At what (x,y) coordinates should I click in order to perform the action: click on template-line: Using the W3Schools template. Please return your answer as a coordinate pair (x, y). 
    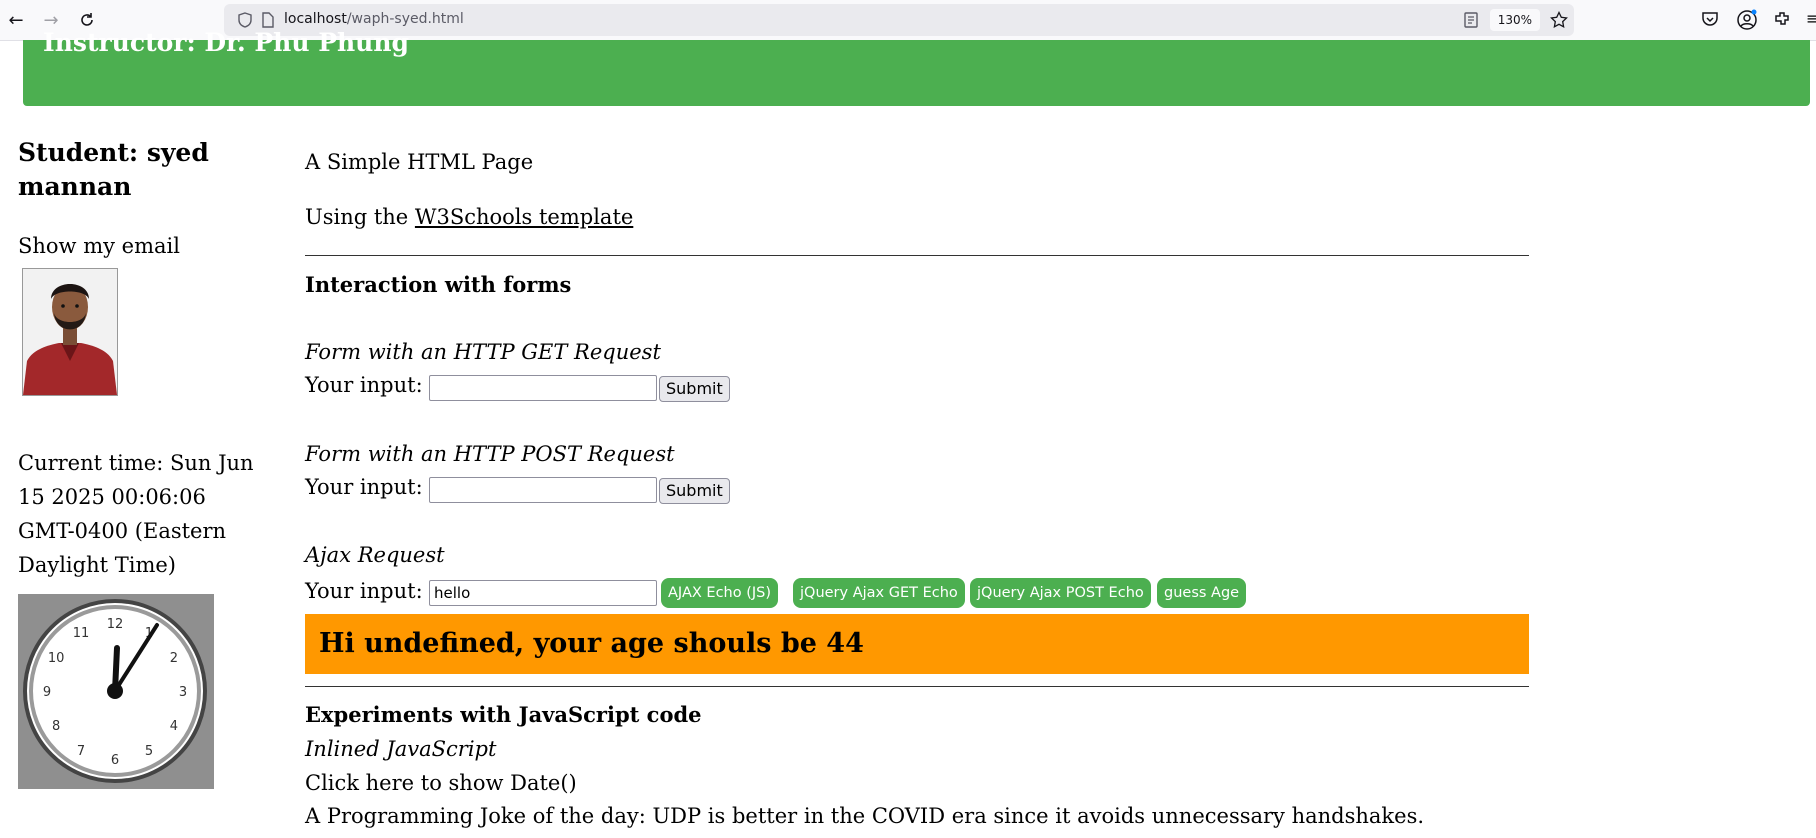
    Looking at the image, I should click on (469, 217).